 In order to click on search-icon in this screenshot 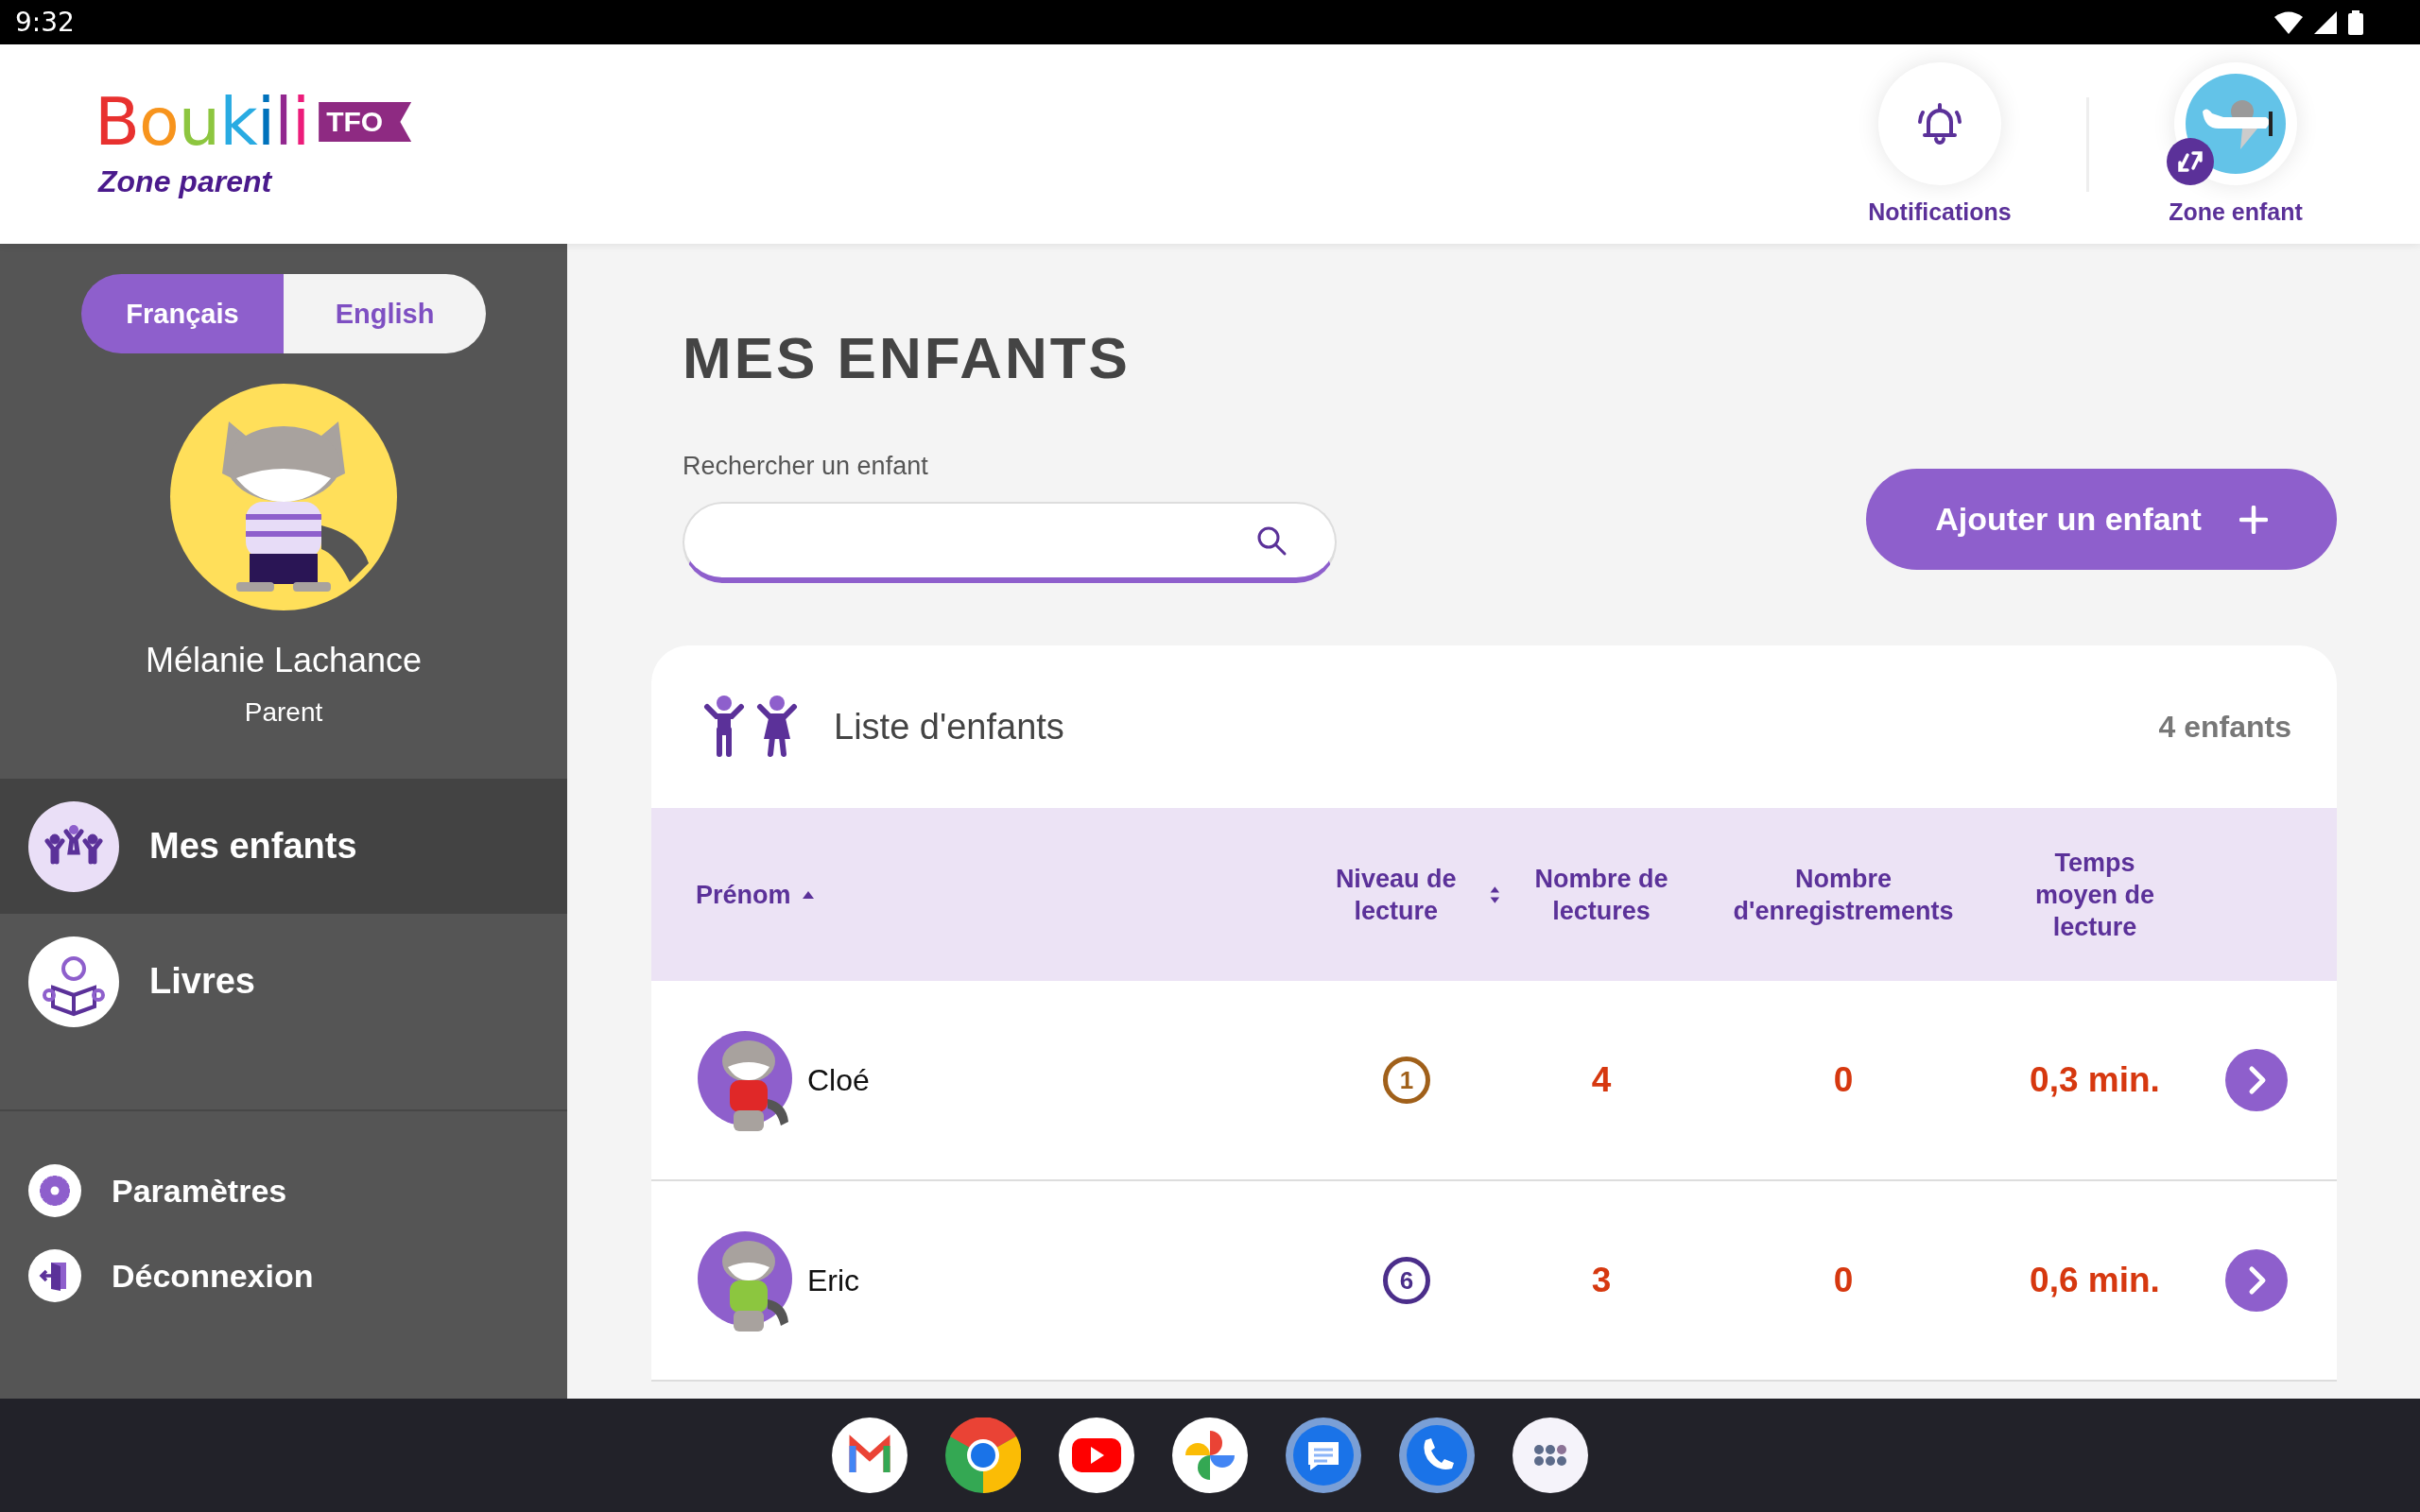, I will do `click(1271, 541)`.